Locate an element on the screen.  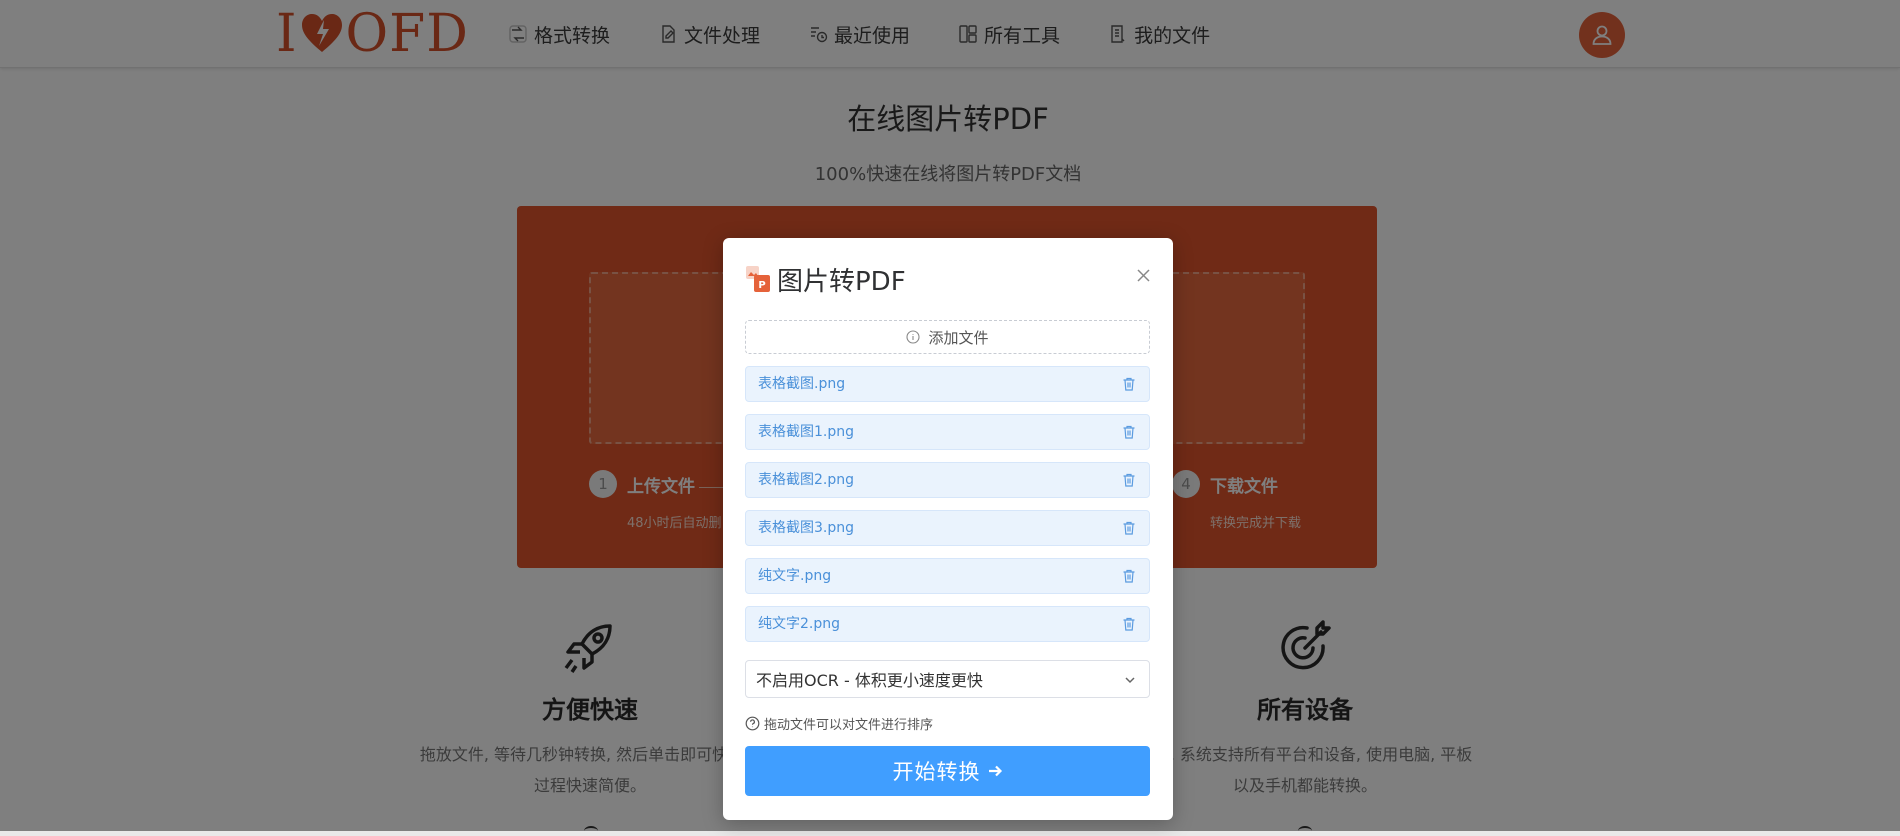
ocr-mode-select: 不启用OCR - 体积更小速度更快 is located at coordinates (947, 679).